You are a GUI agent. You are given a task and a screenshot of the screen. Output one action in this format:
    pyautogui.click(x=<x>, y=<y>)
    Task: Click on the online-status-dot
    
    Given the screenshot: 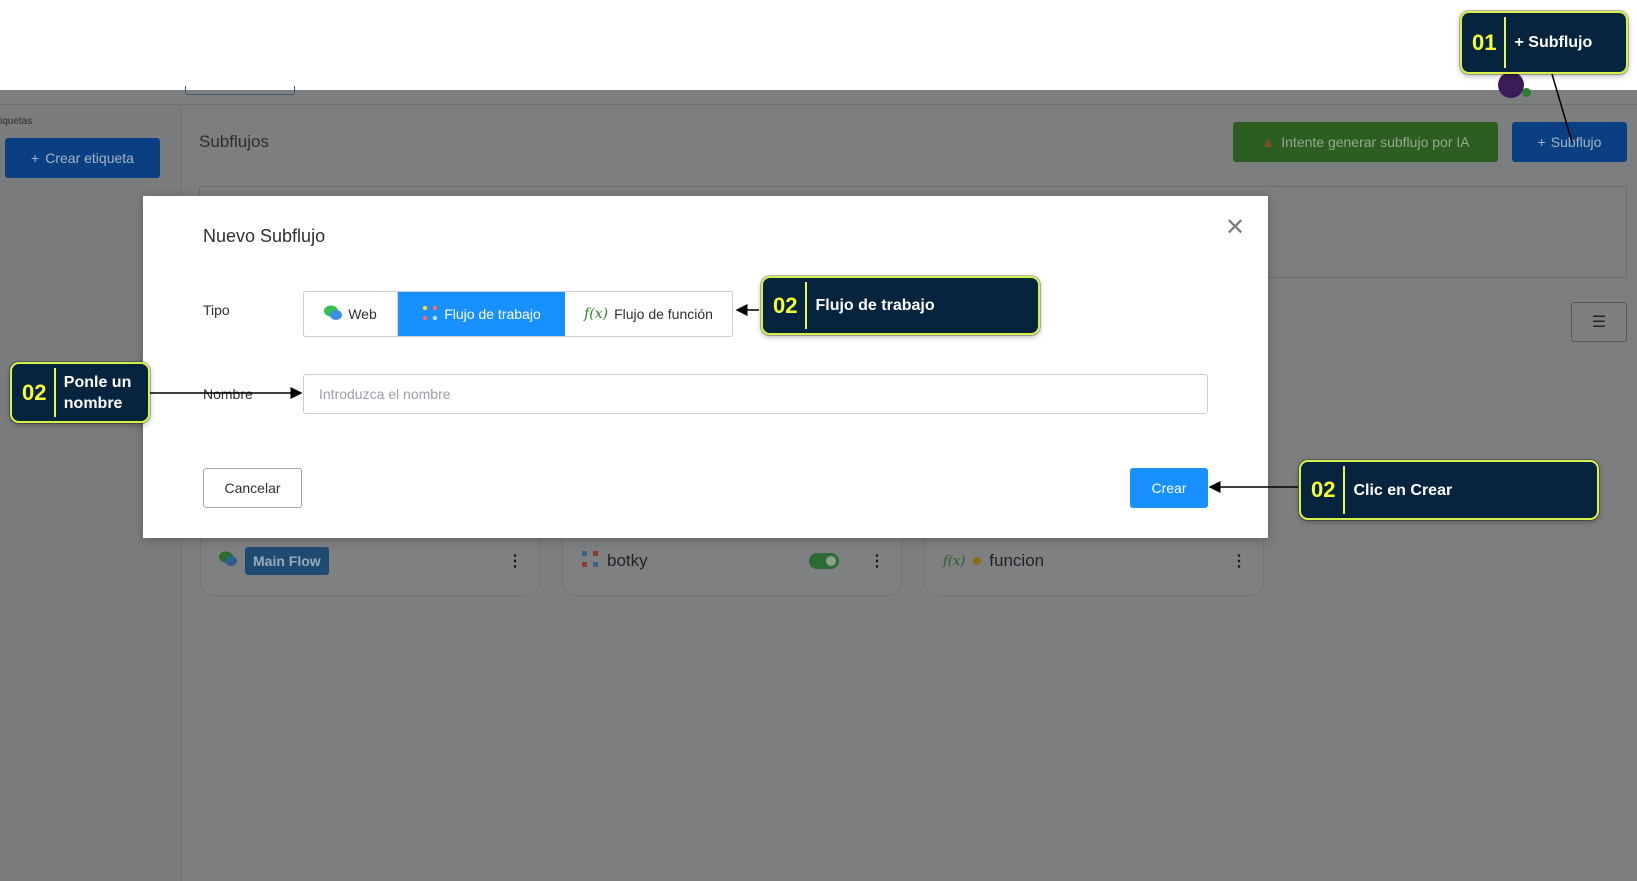 What is the action you would take?
    pyautogui.click(x=1526, y=92)
    